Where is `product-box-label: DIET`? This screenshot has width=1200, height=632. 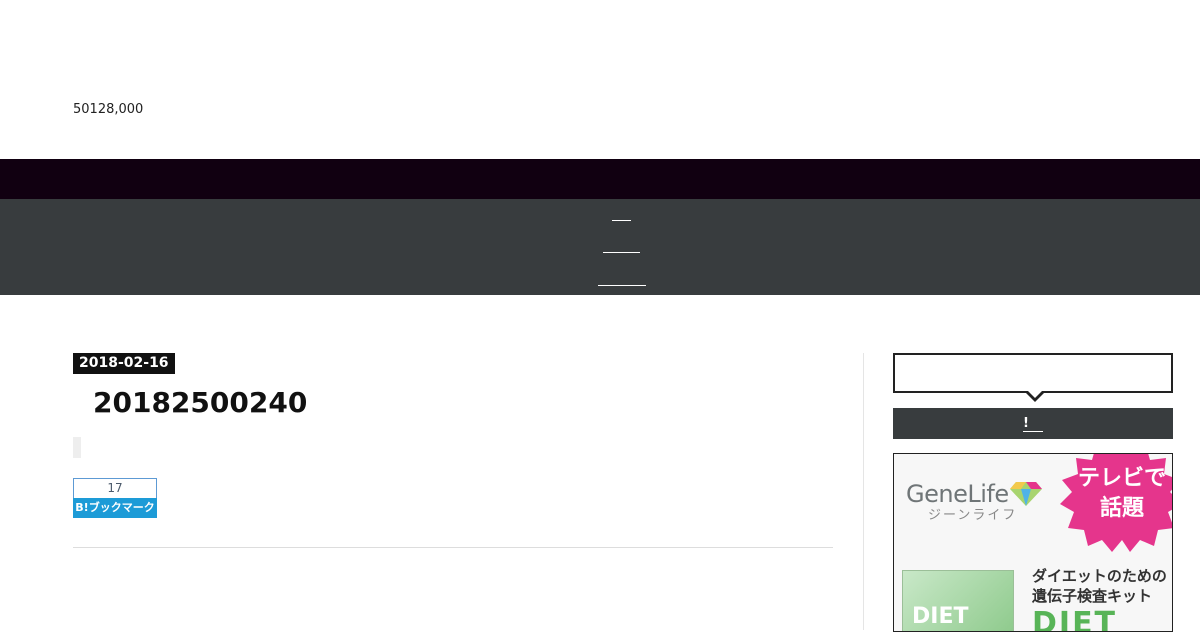
product-box-label: DIET is located at coordinates (940, 616).